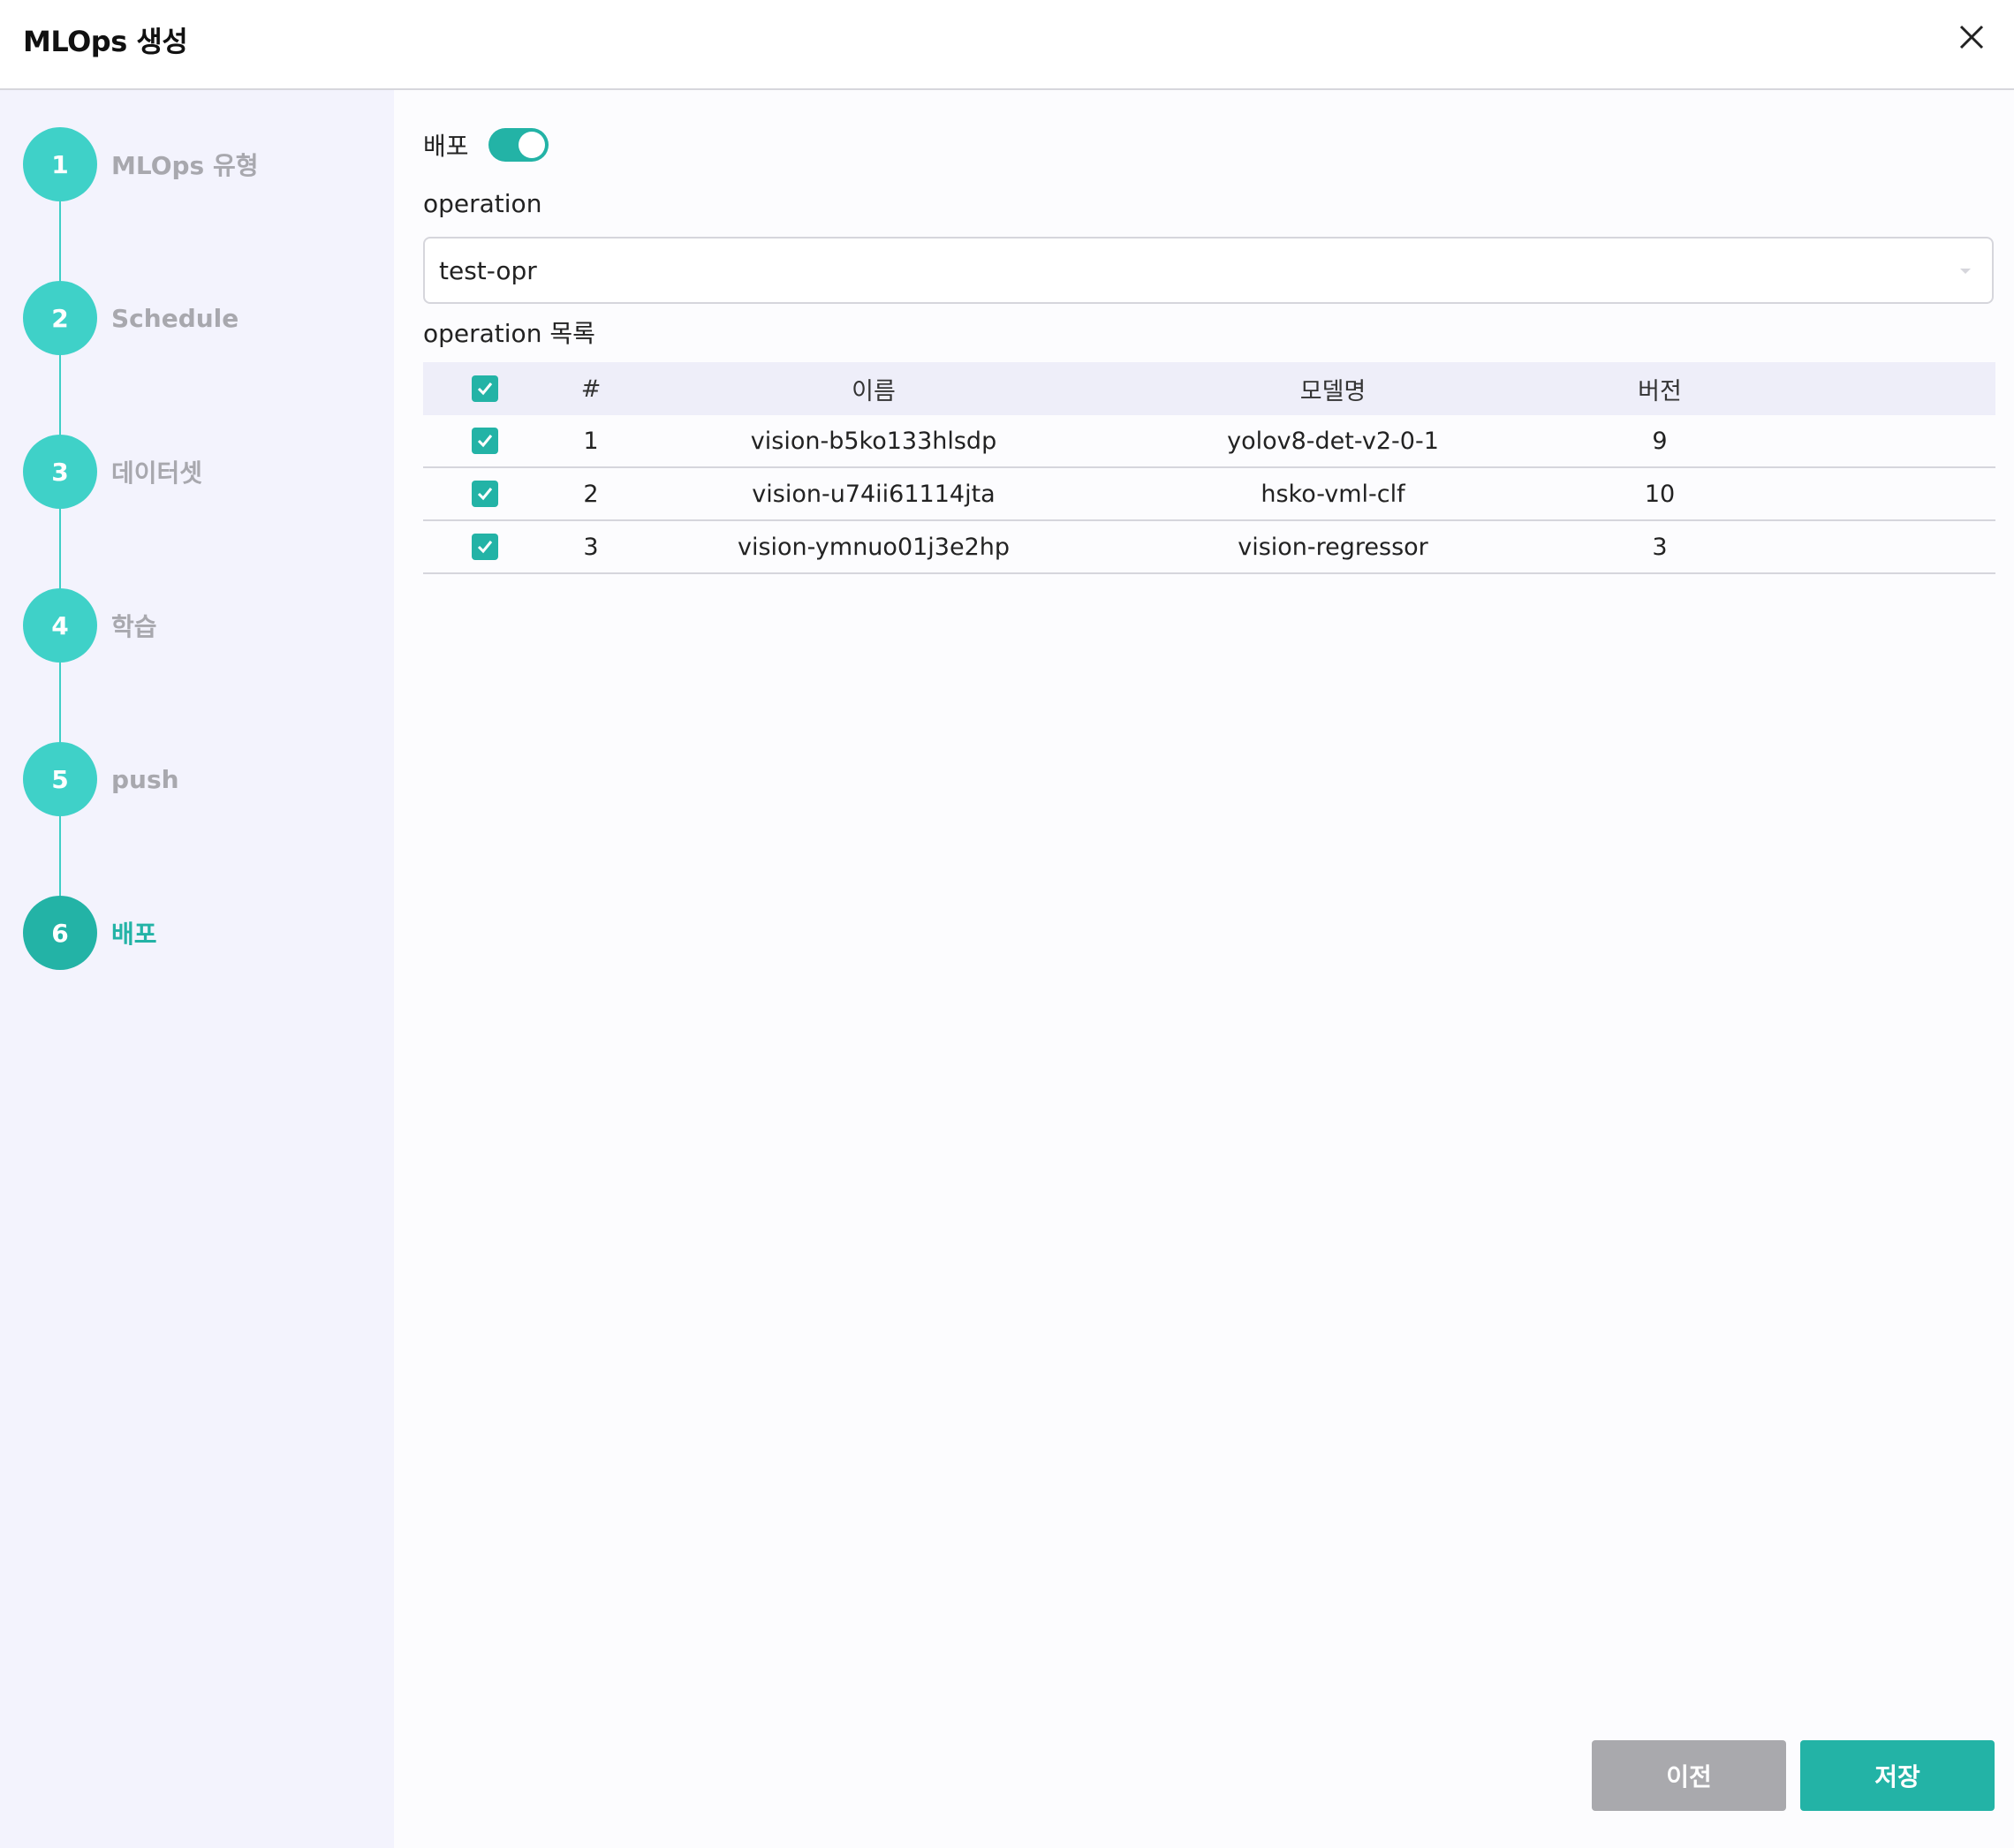 The image size is (2014, 1848). Describe the element at coordinates (591, 441) in the screenshot. I see `row-number: 1` at that location.